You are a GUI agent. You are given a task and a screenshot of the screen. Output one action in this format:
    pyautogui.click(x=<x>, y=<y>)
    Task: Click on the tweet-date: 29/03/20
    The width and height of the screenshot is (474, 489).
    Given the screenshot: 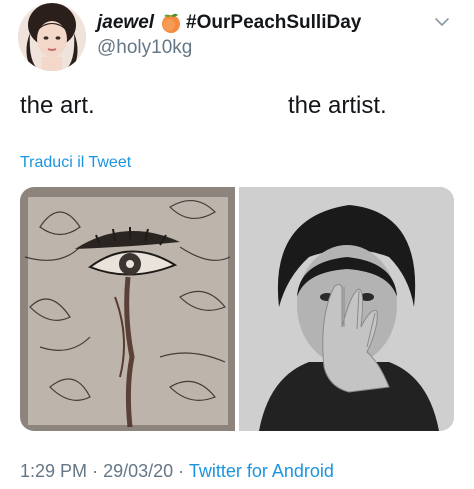 What is the action you would take?
    pyautogui.click(x=138, y=471)
    